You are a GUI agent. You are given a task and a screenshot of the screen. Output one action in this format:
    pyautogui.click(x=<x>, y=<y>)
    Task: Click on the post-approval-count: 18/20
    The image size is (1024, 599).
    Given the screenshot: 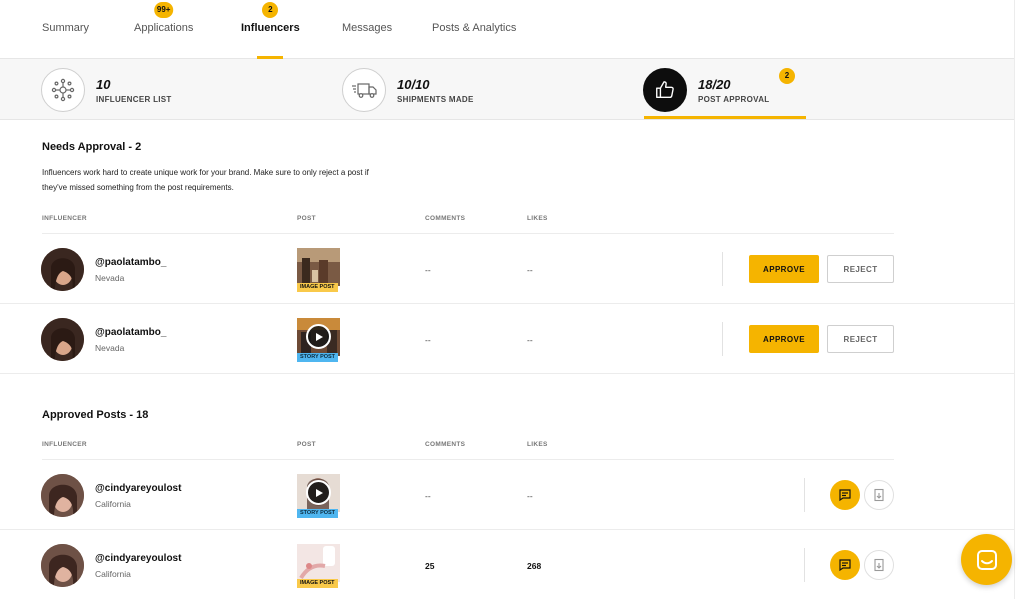 What is the action you would take?
    pyautogui.click(x=714, y=84)
    